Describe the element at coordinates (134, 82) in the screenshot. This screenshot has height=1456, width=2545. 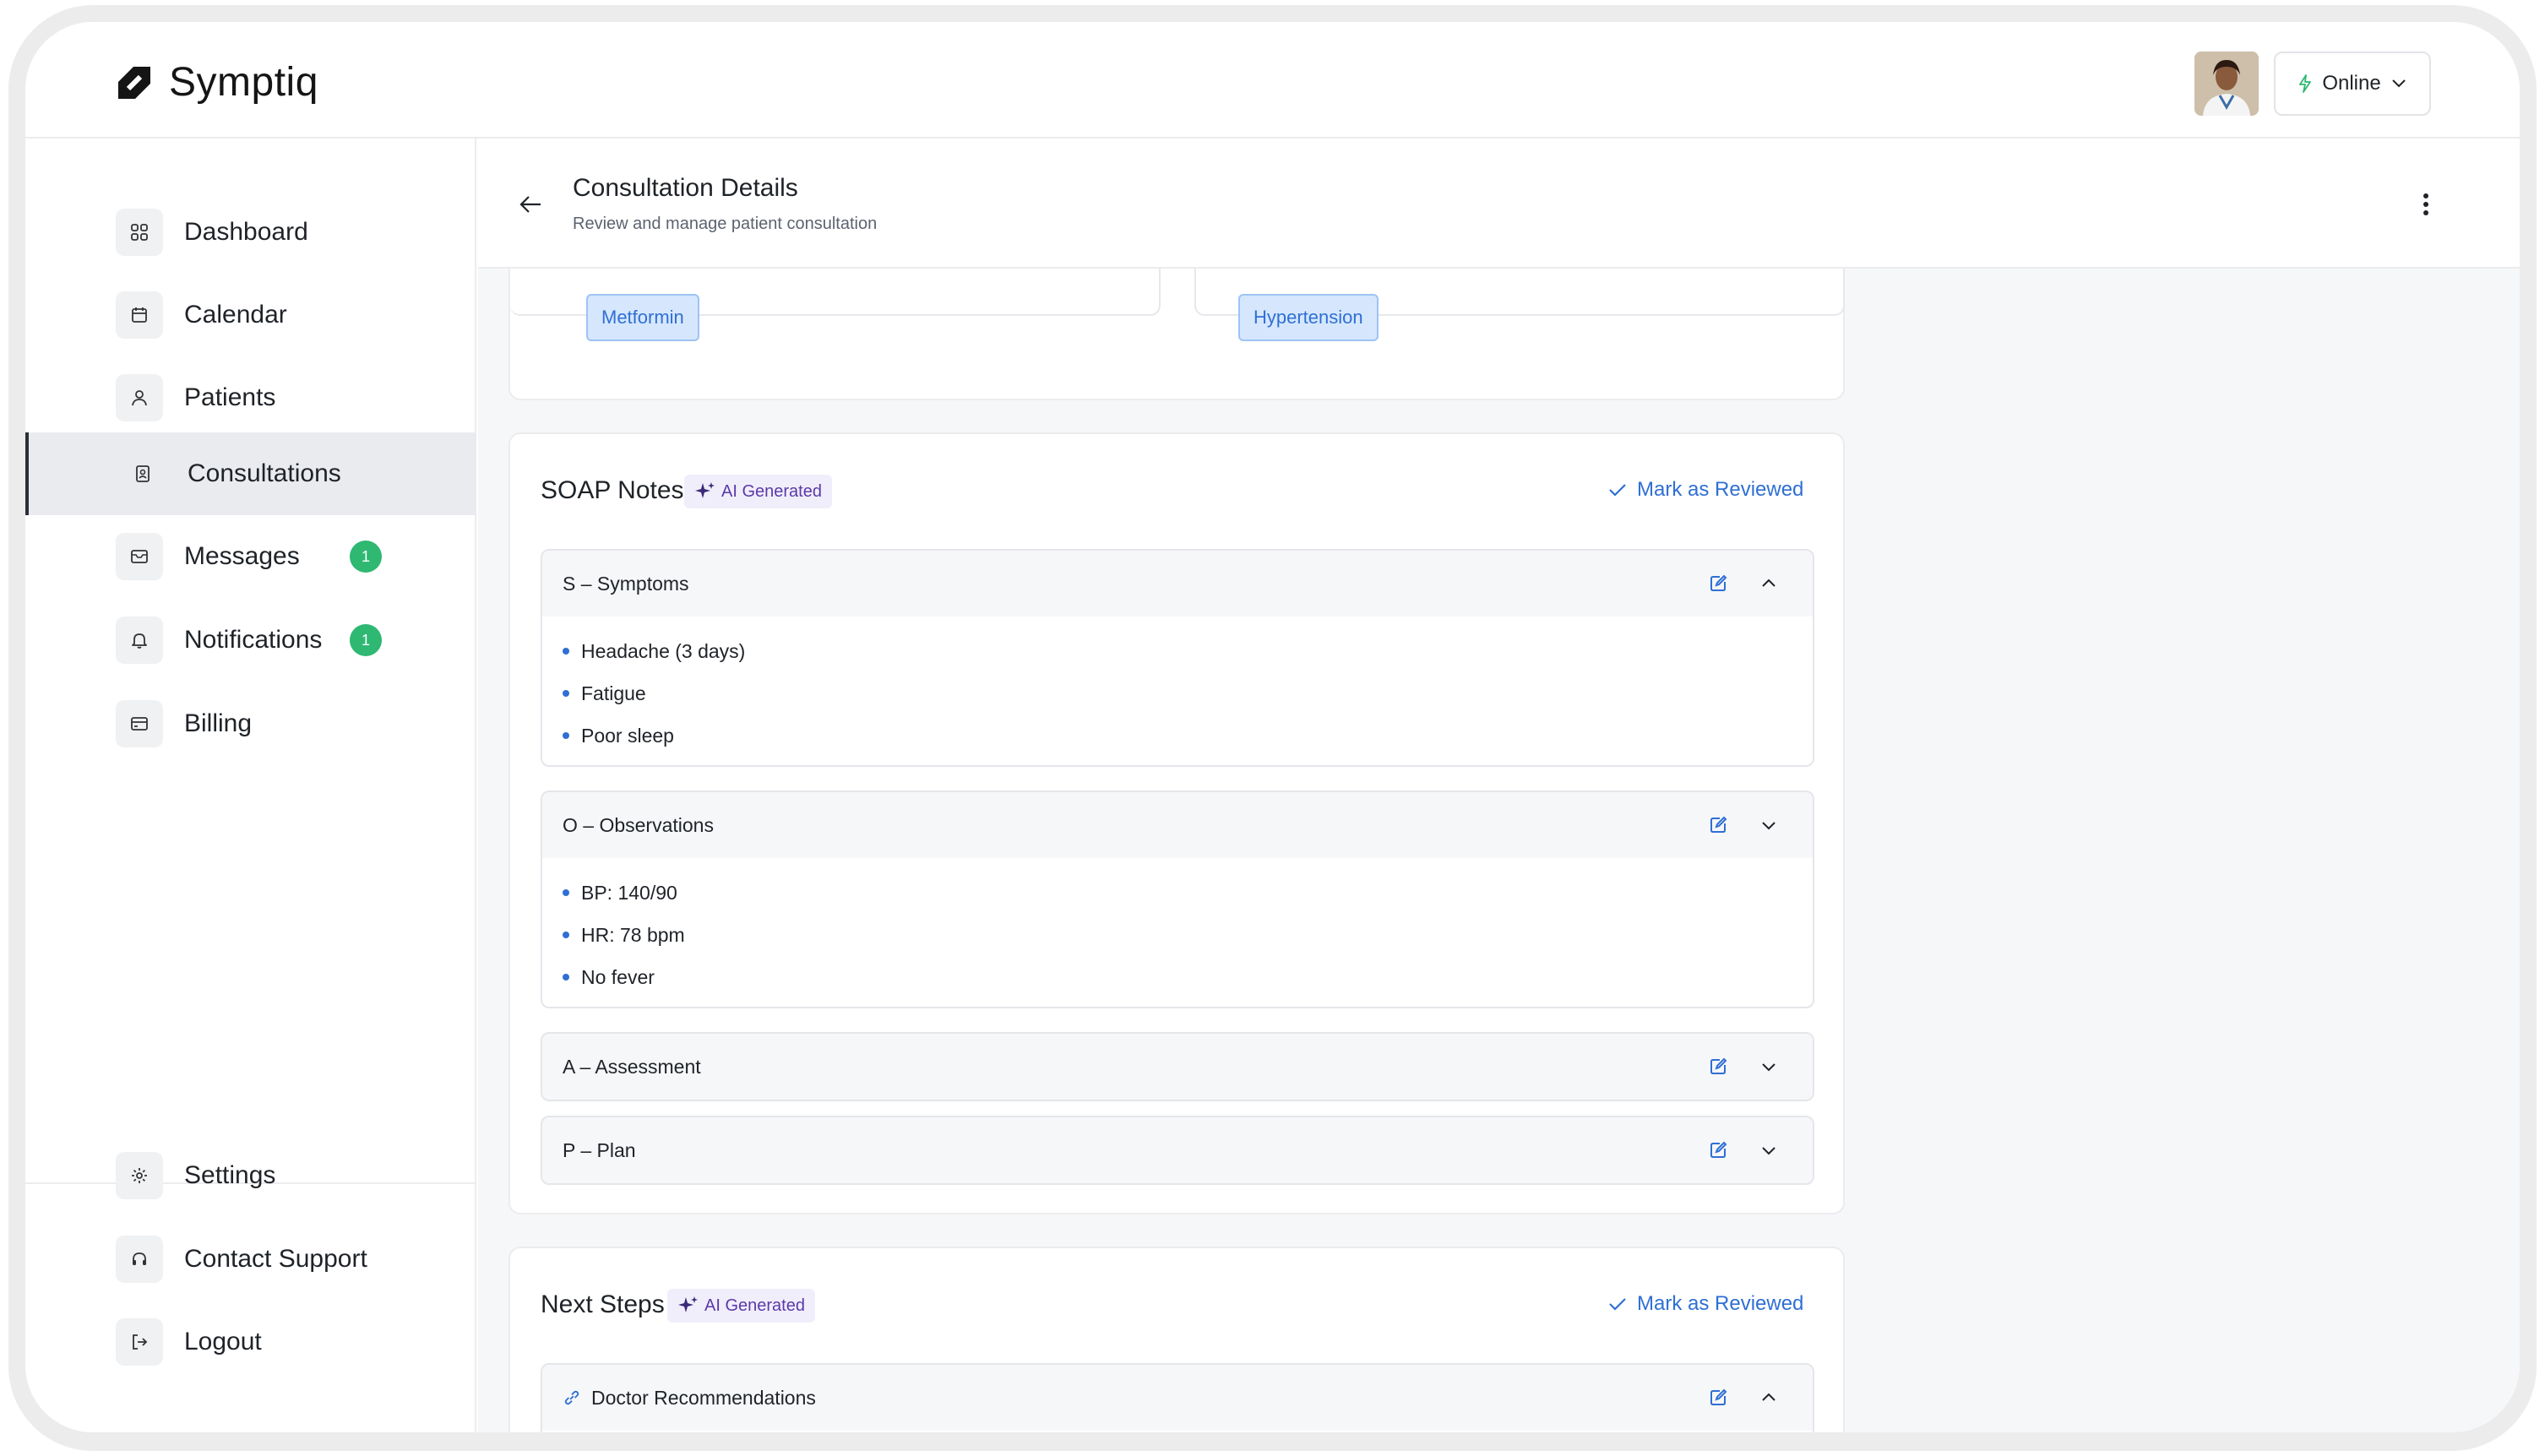
I see `logo-icon` at that location.